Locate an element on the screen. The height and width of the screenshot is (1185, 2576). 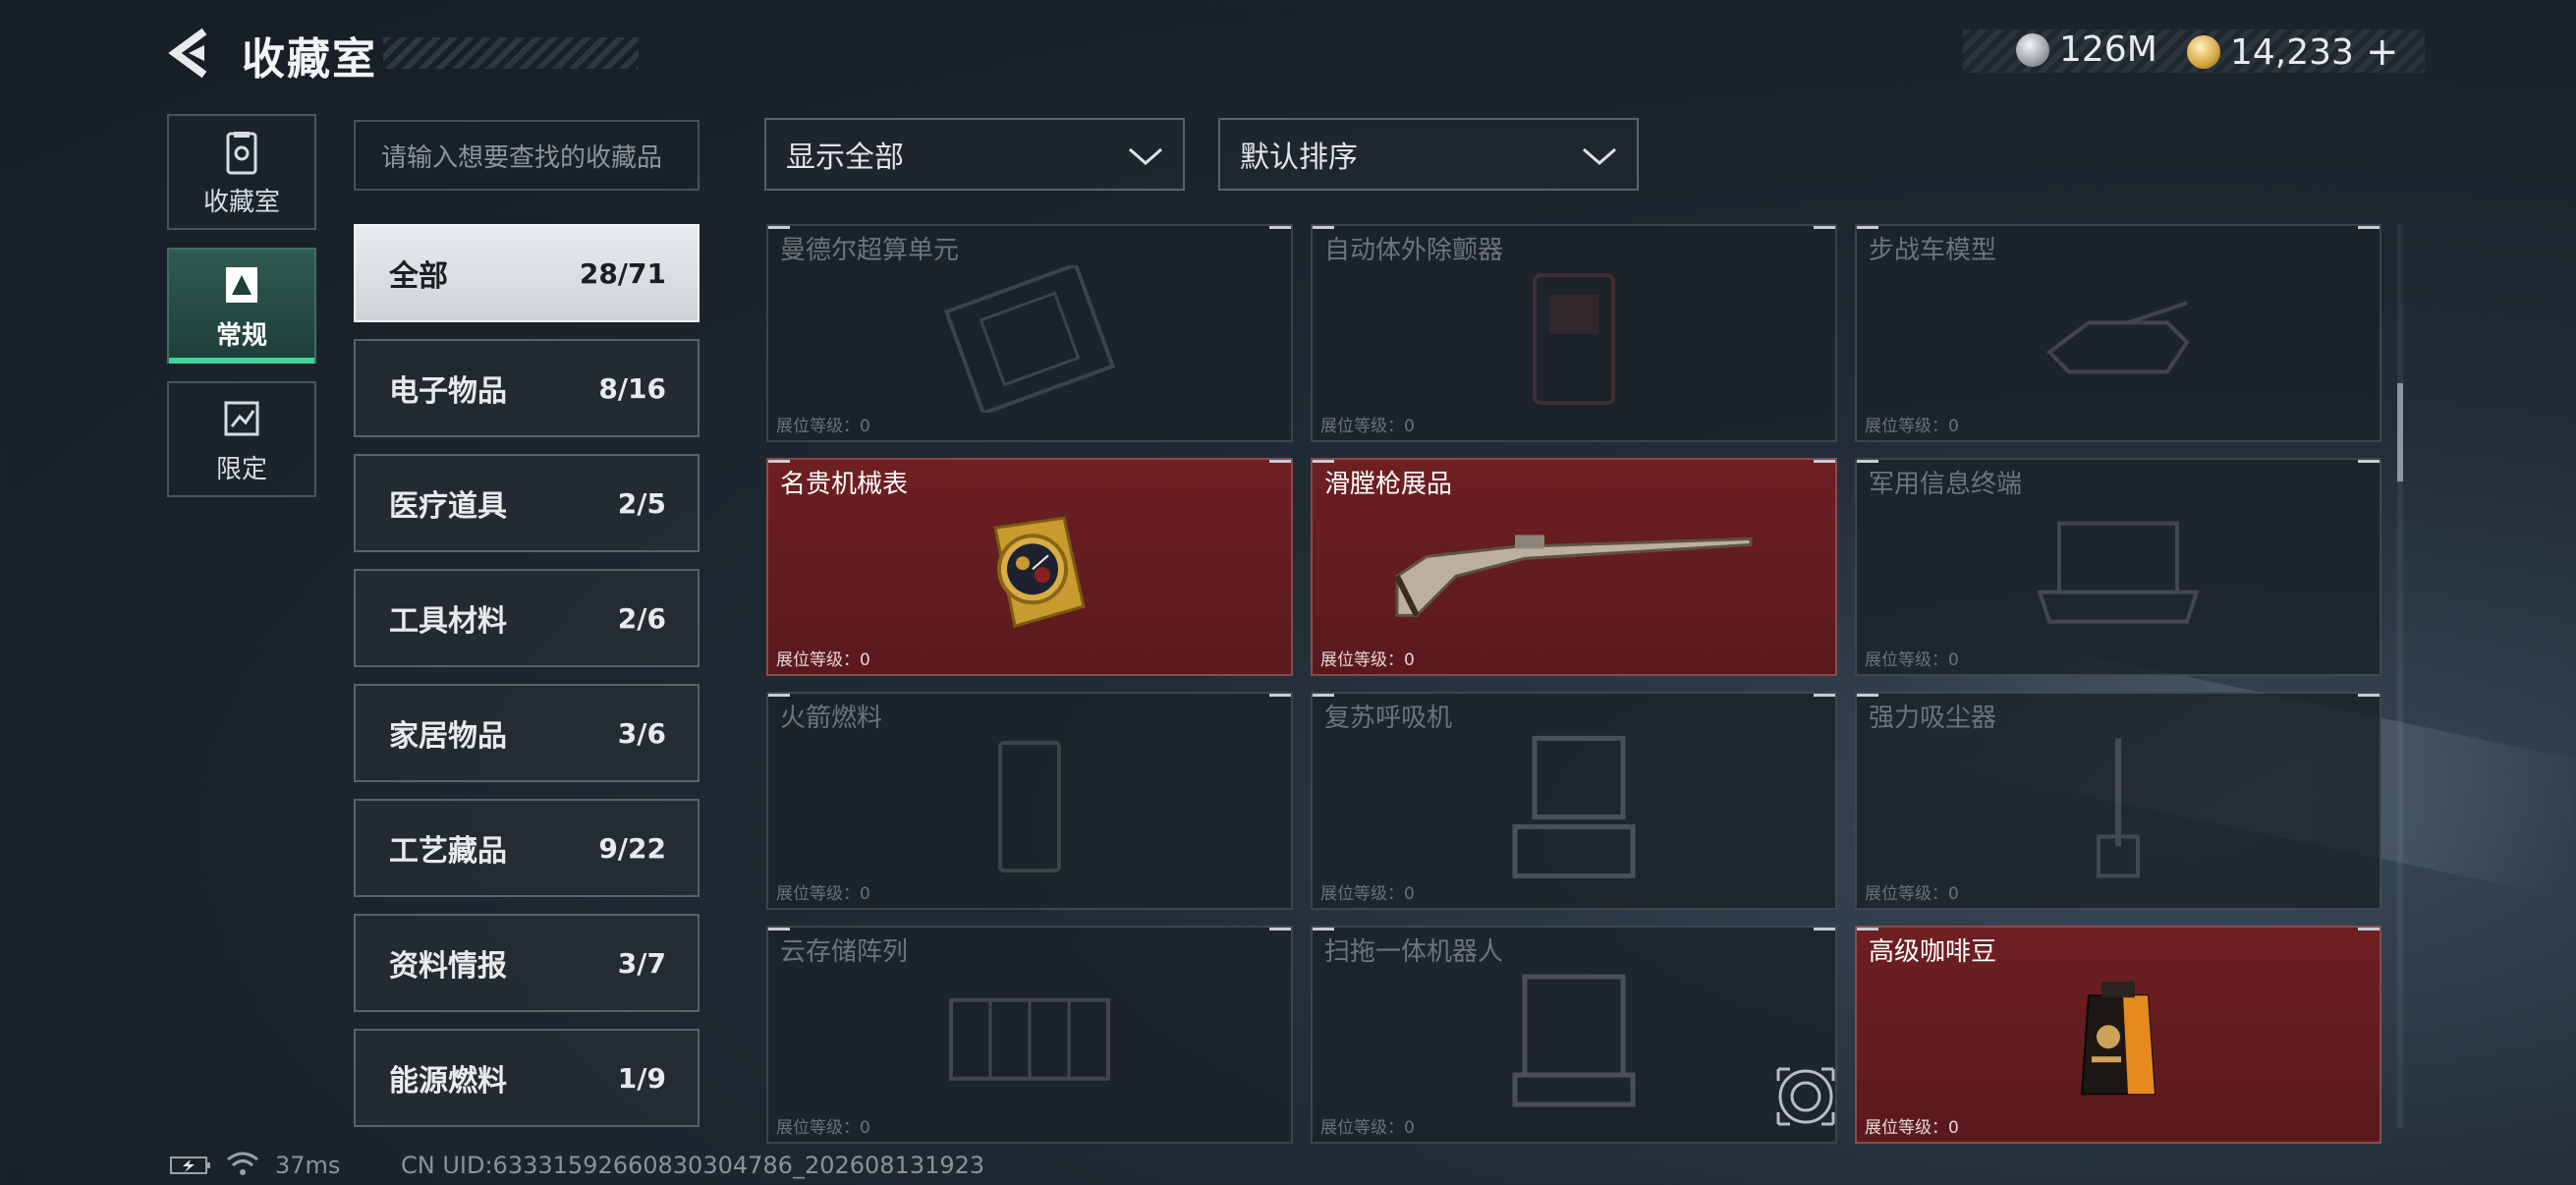
sidebar-tab-label: 常规 is located at coordinates (241, 336).